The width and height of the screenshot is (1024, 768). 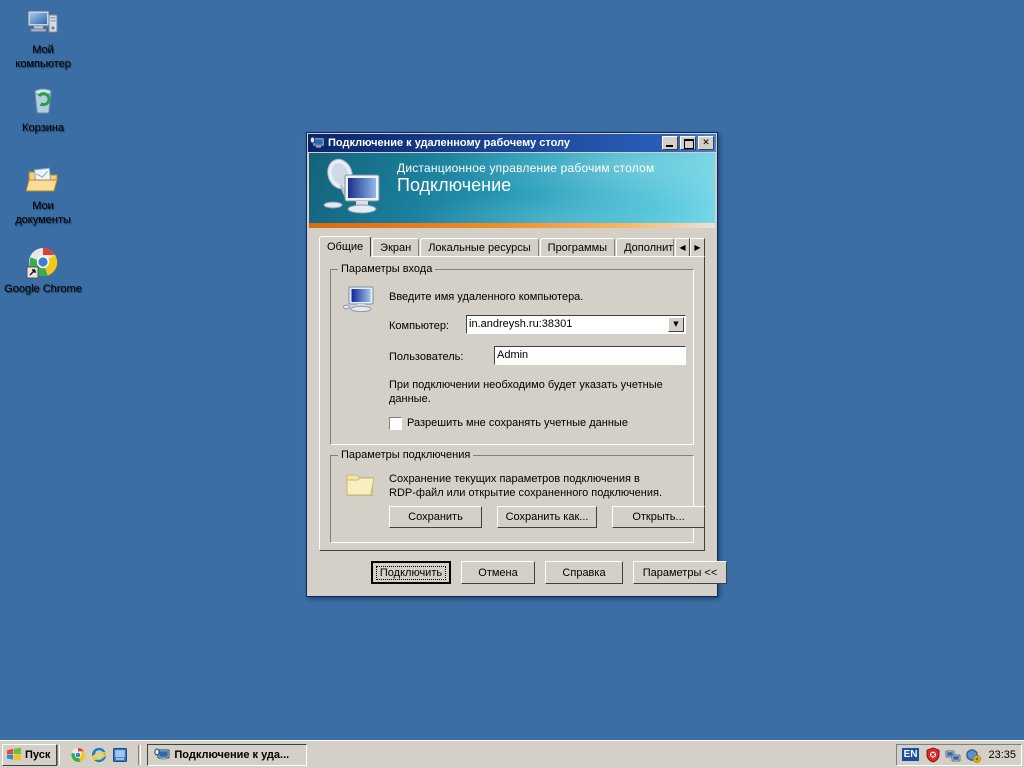 What do you see at coordinates (78, 755) in the screenshot?
I see `quicklaunch-chrome-icon` at bounding box center [78, 755].